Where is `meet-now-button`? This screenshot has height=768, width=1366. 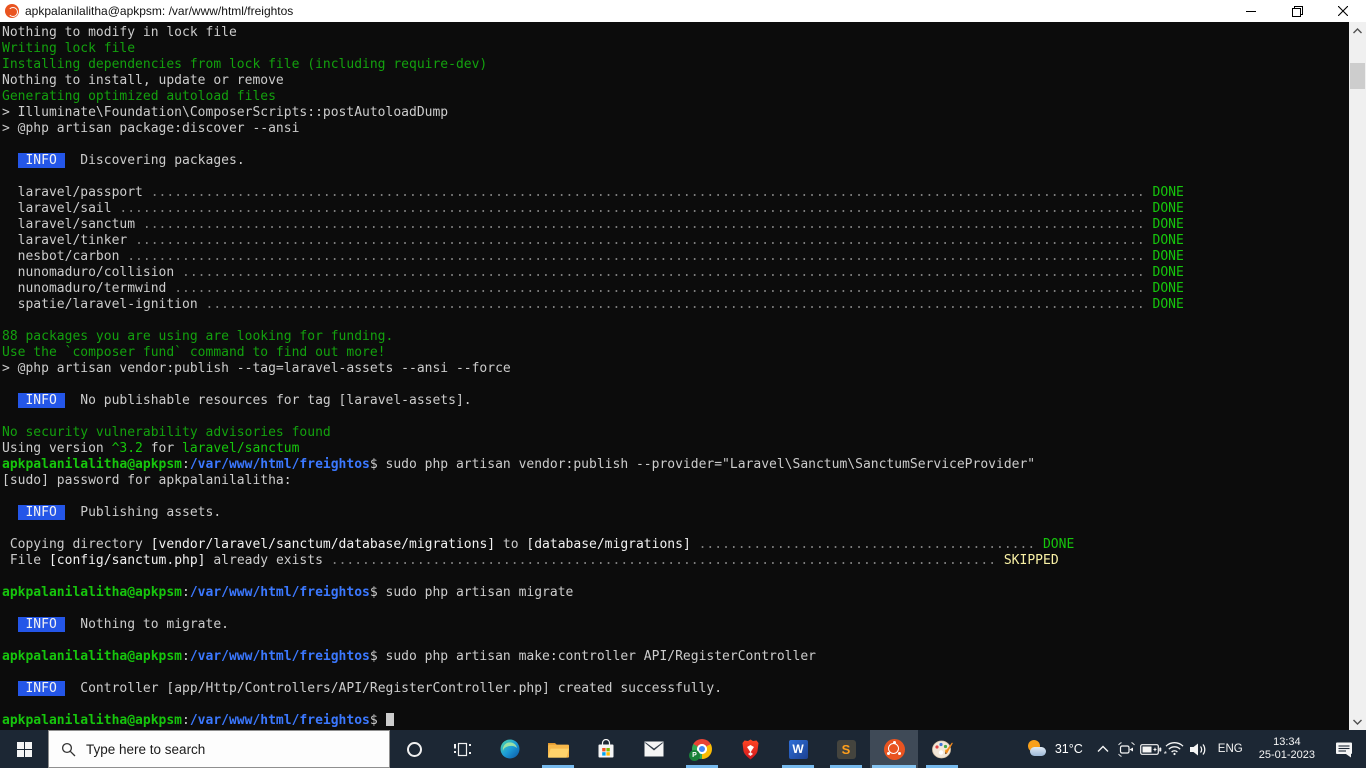
meet-now-button is located at coordinates (1127, 749).